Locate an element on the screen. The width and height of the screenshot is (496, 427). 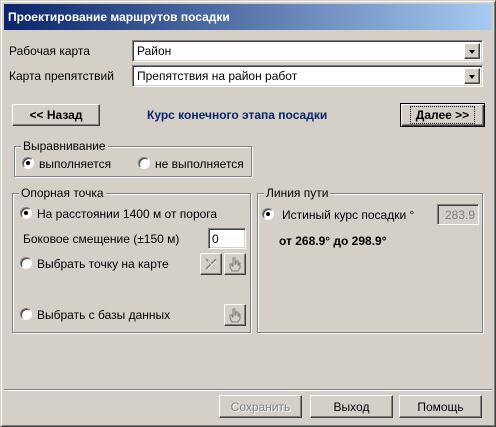
course-input: 283.9 is located at coordinates (458, 214).